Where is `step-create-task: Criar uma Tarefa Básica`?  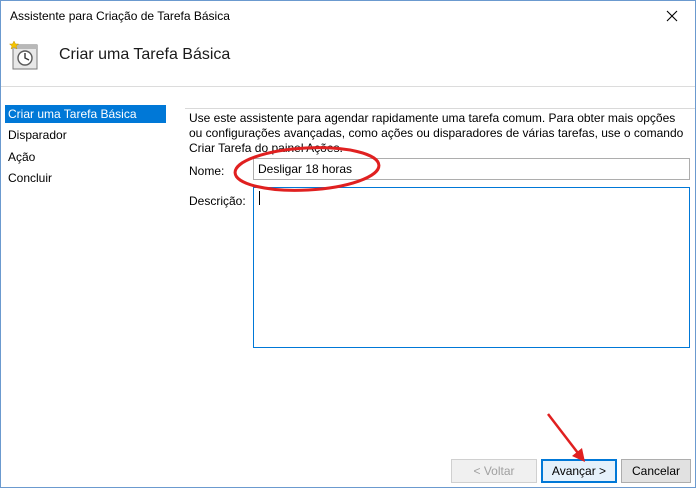 step-create-task: Criar uma Tarefa Básica is located at coordinates (85, 114).